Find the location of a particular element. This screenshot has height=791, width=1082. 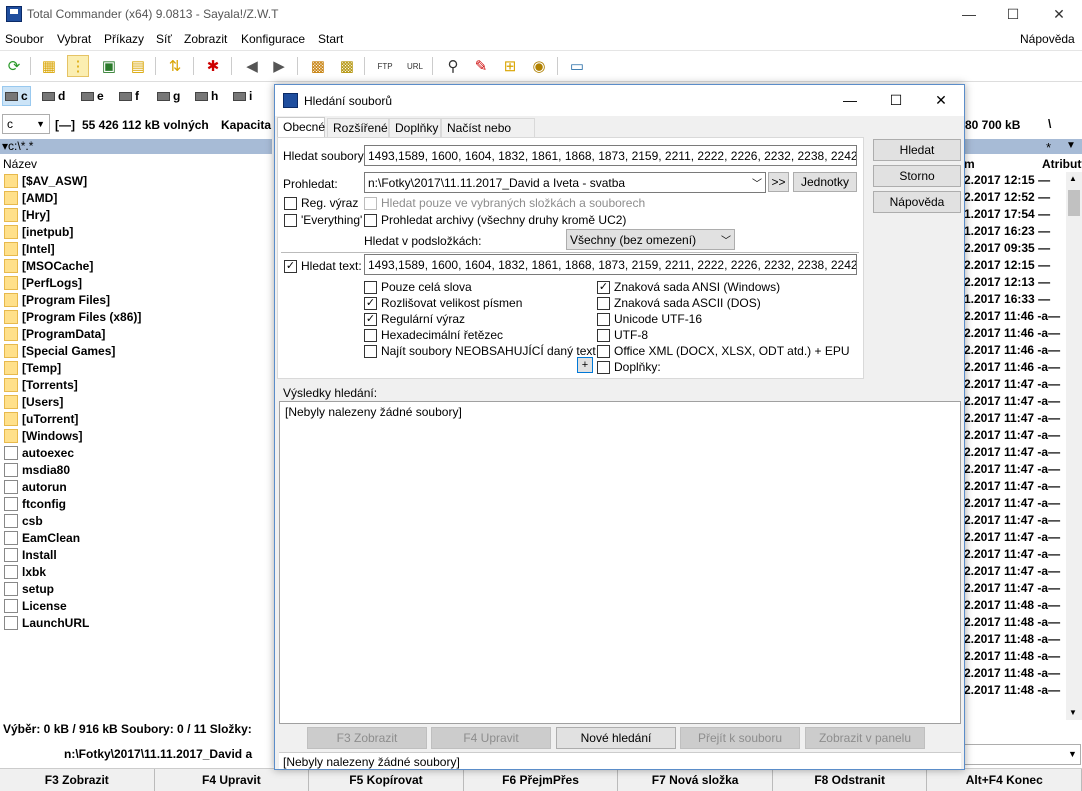

help-button: Nápověda is located at coordinates (917, 202).